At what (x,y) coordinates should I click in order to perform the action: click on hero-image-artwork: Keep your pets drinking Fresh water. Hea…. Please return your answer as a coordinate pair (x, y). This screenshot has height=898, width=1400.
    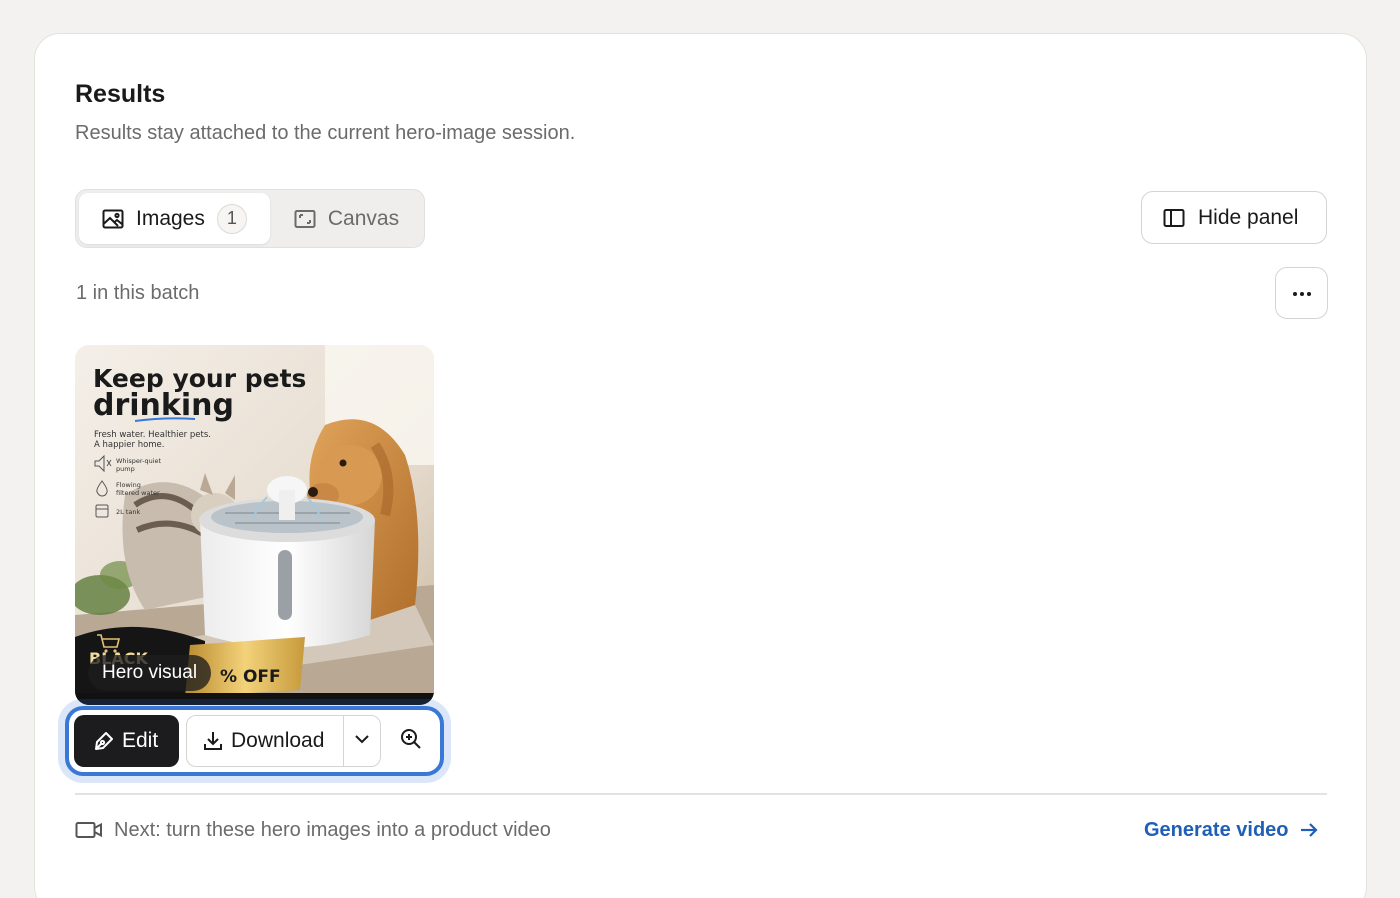
    Looking at the image, I should click on (254, 525).